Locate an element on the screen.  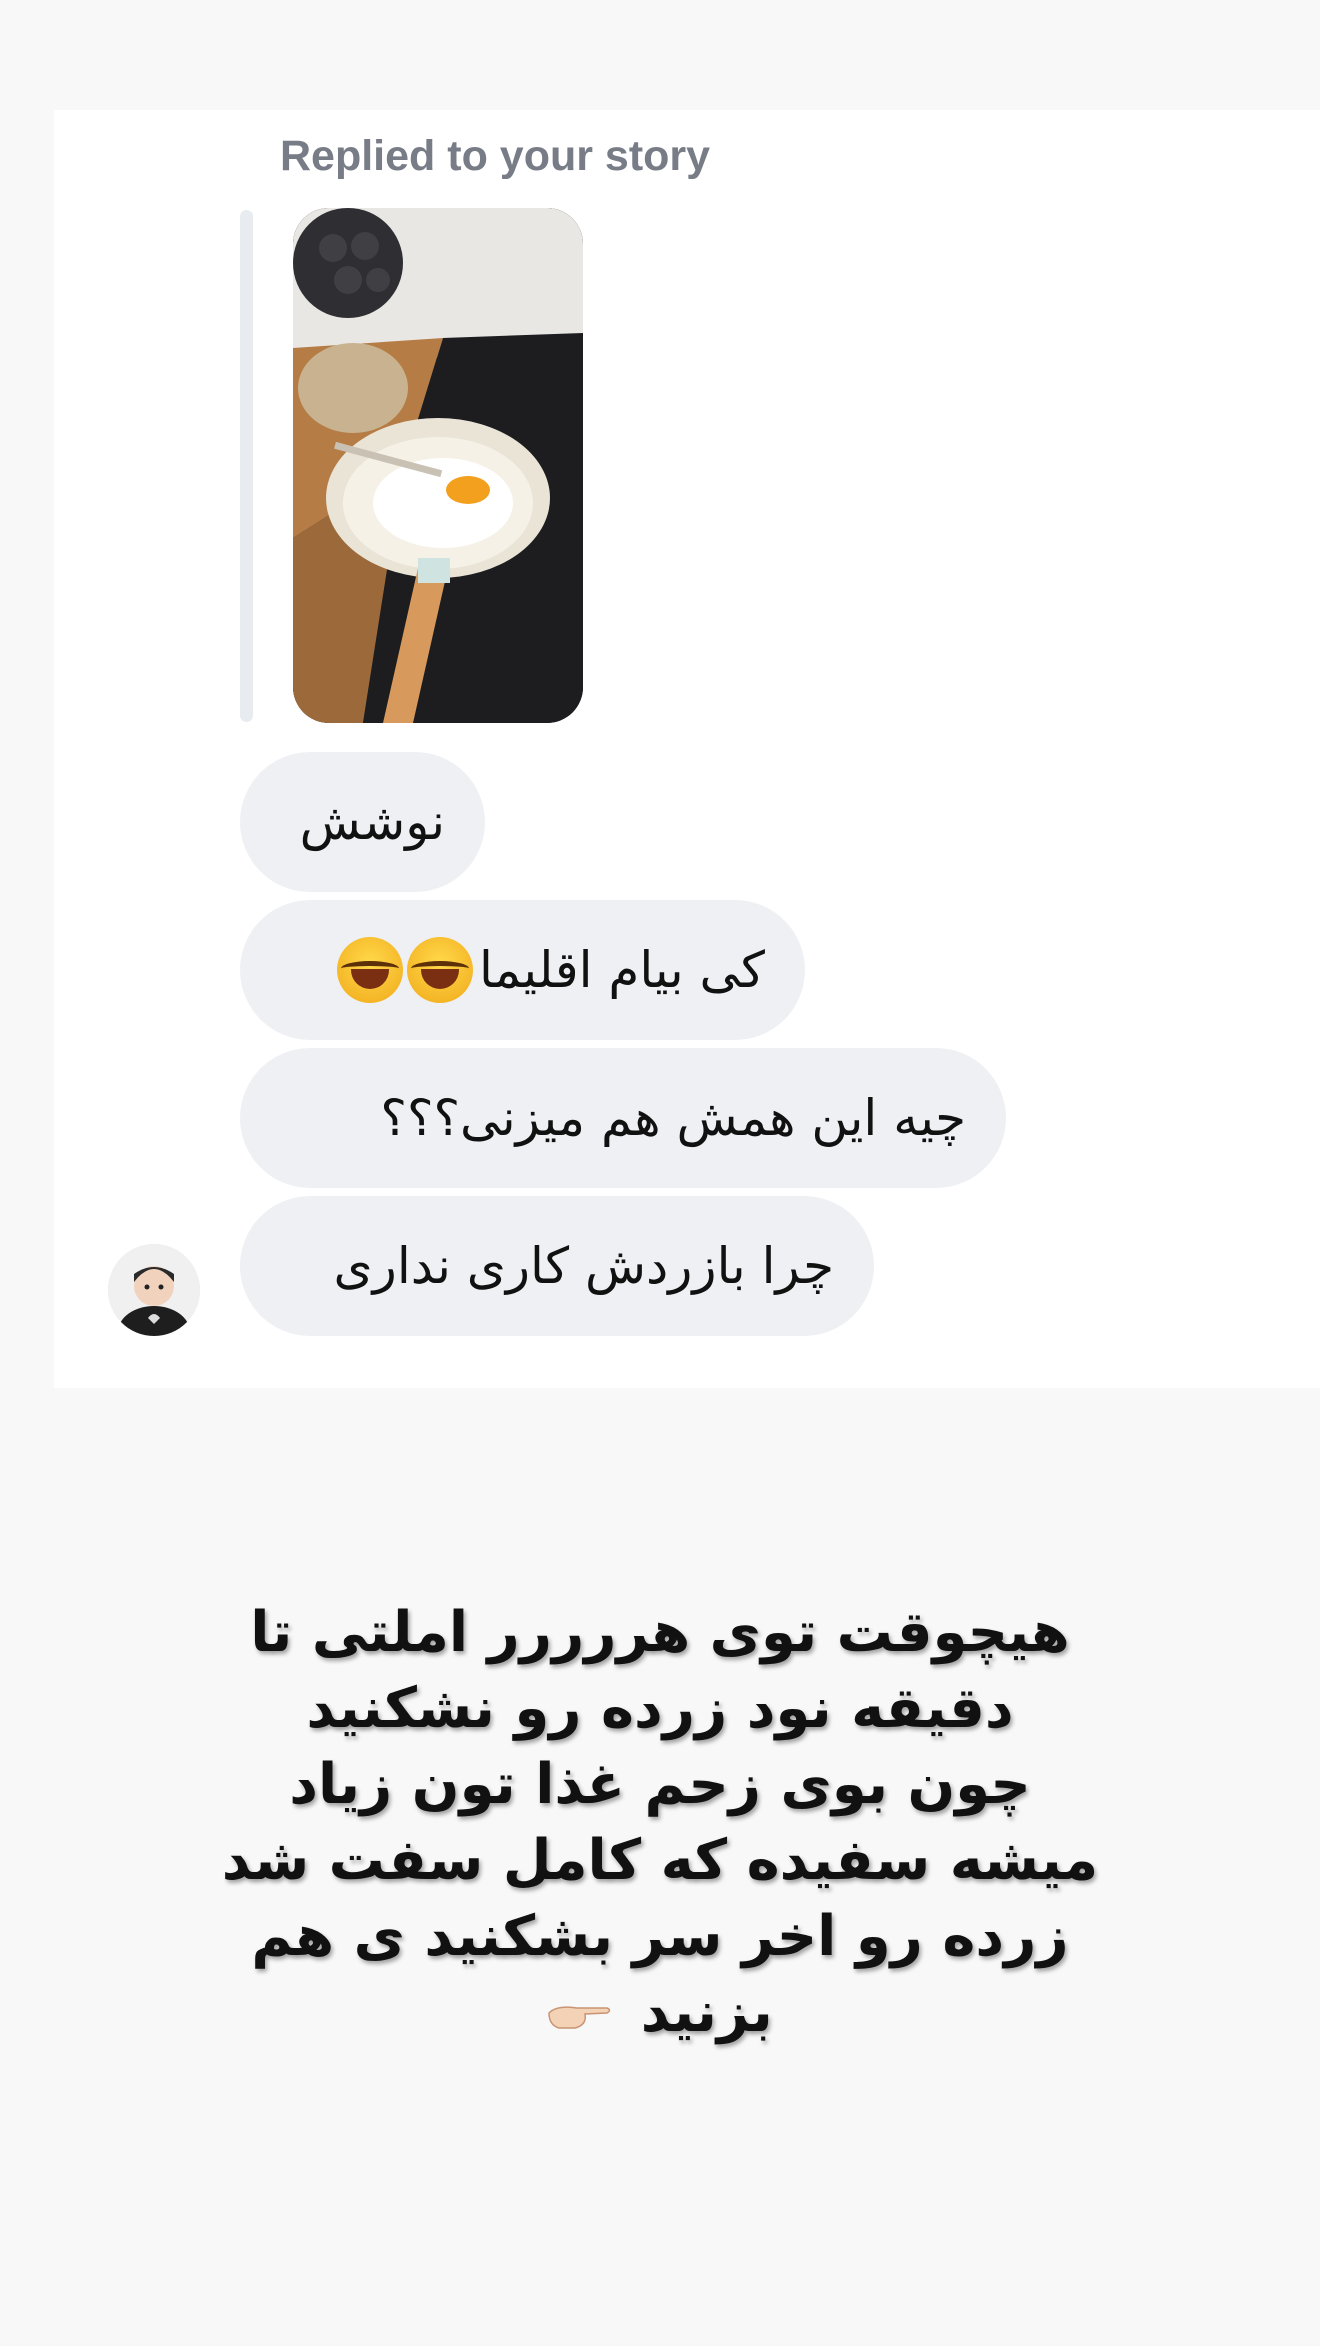
message-bubble: کی بیام اقلیما is located at coordinates (522, 970).